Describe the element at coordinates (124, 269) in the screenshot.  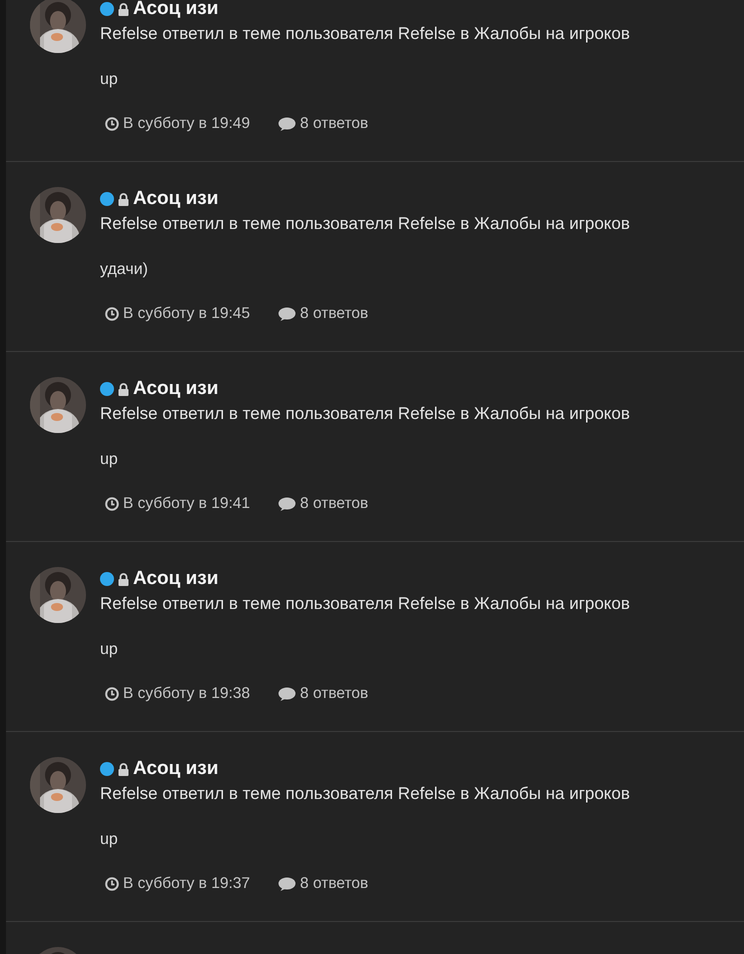
I see `message-text: удачи)` at that location.